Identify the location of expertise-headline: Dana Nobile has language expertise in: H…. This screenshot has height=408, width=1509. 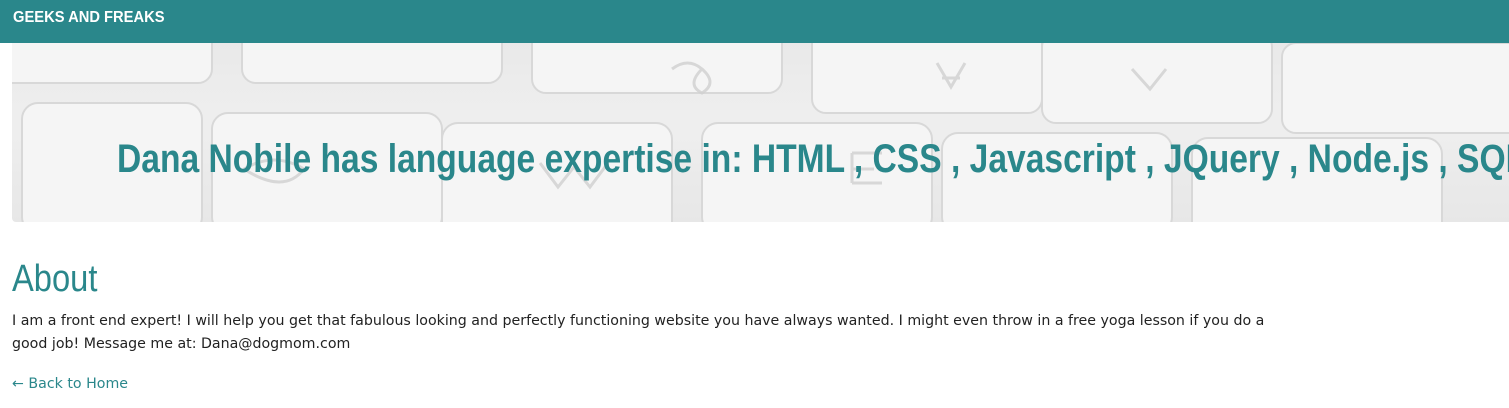
(813, 158).